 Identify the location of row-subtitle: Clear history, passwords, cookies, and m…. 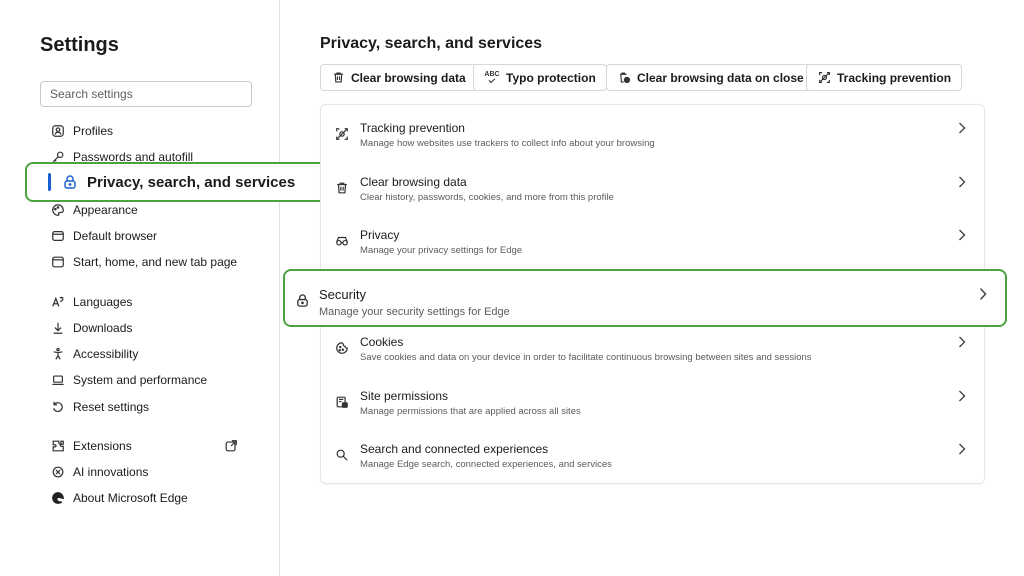
(487, 197).